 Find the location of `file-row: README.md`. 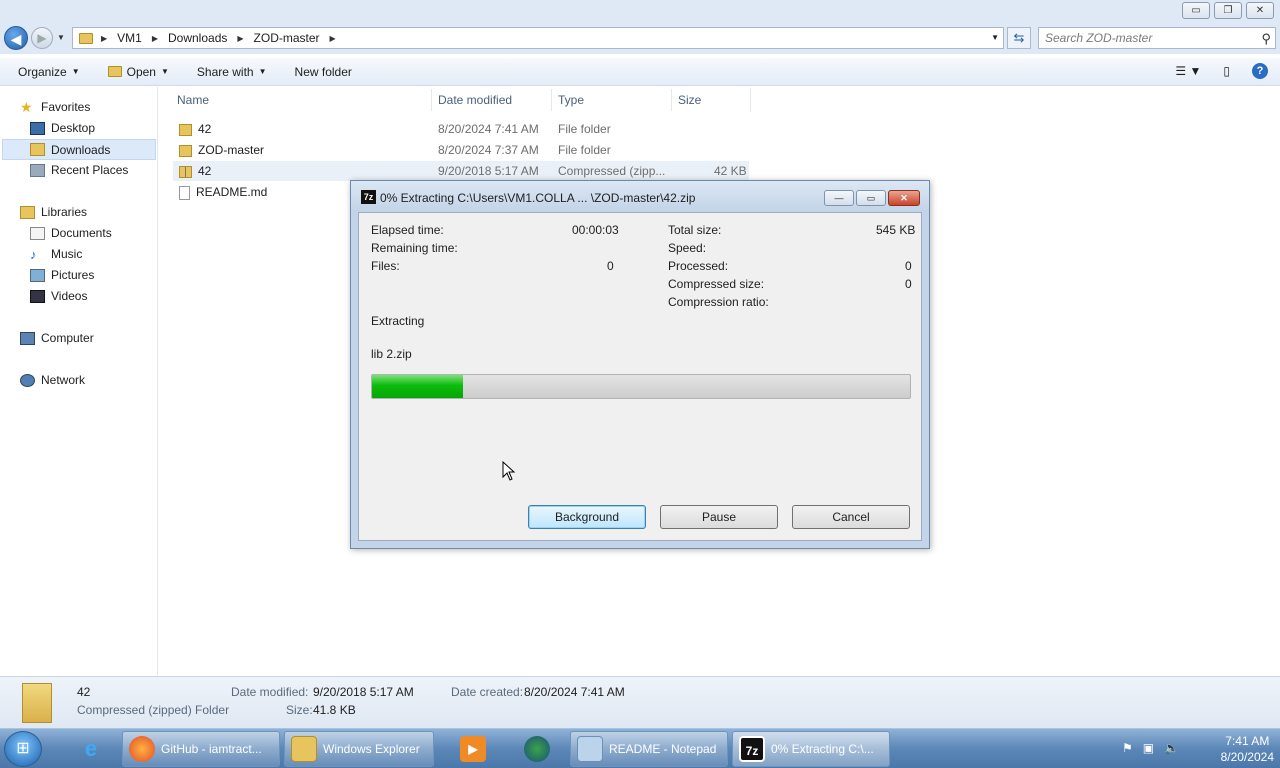

file-row: README.md is located at coordinates (260, 192).